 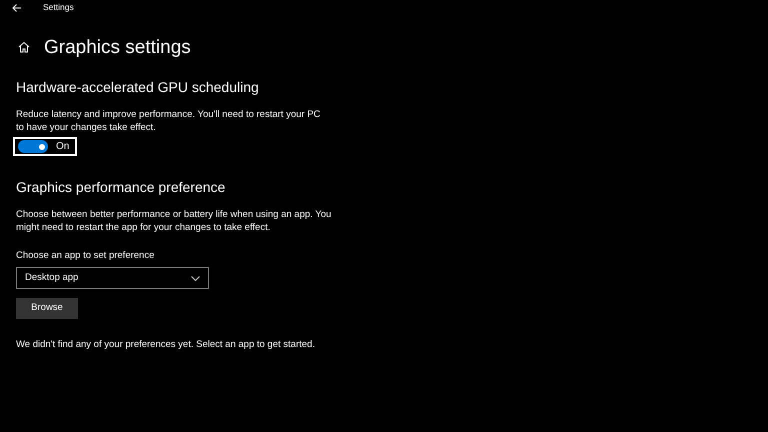 I want to click on section-heading: Hardware-accelerated GPU scheduling, so click(x=138, y=87).